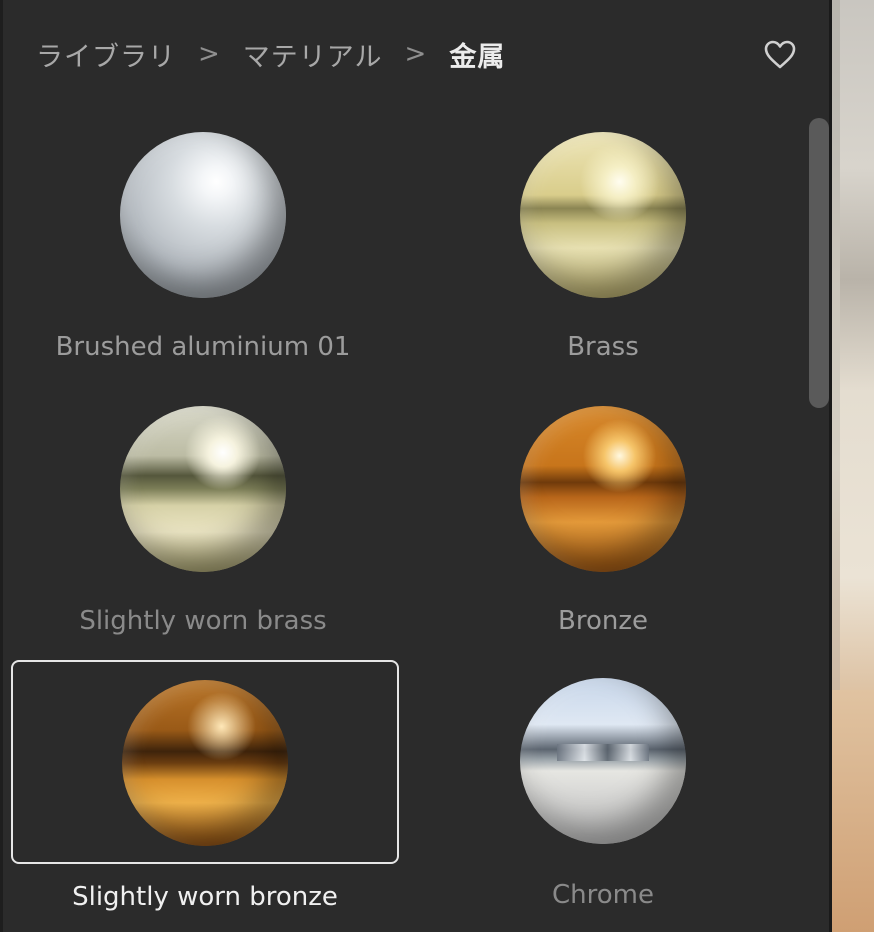 This screenshot has width=874, height=932. What do you see at coordinates (603, 347) in the screenshot?
I see `material-label: Brass` at bounding box center [603, 347].